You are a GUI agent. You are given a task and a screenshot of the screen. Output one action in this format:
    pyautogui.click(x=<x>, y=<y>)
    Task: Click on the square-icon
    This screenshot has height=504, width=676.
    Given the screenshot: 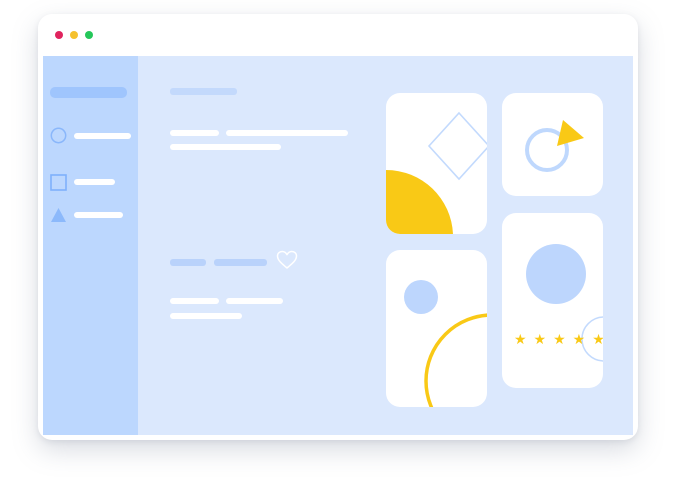 What is the action you would take?
    pyautogui.click(x=58, y=182)
    